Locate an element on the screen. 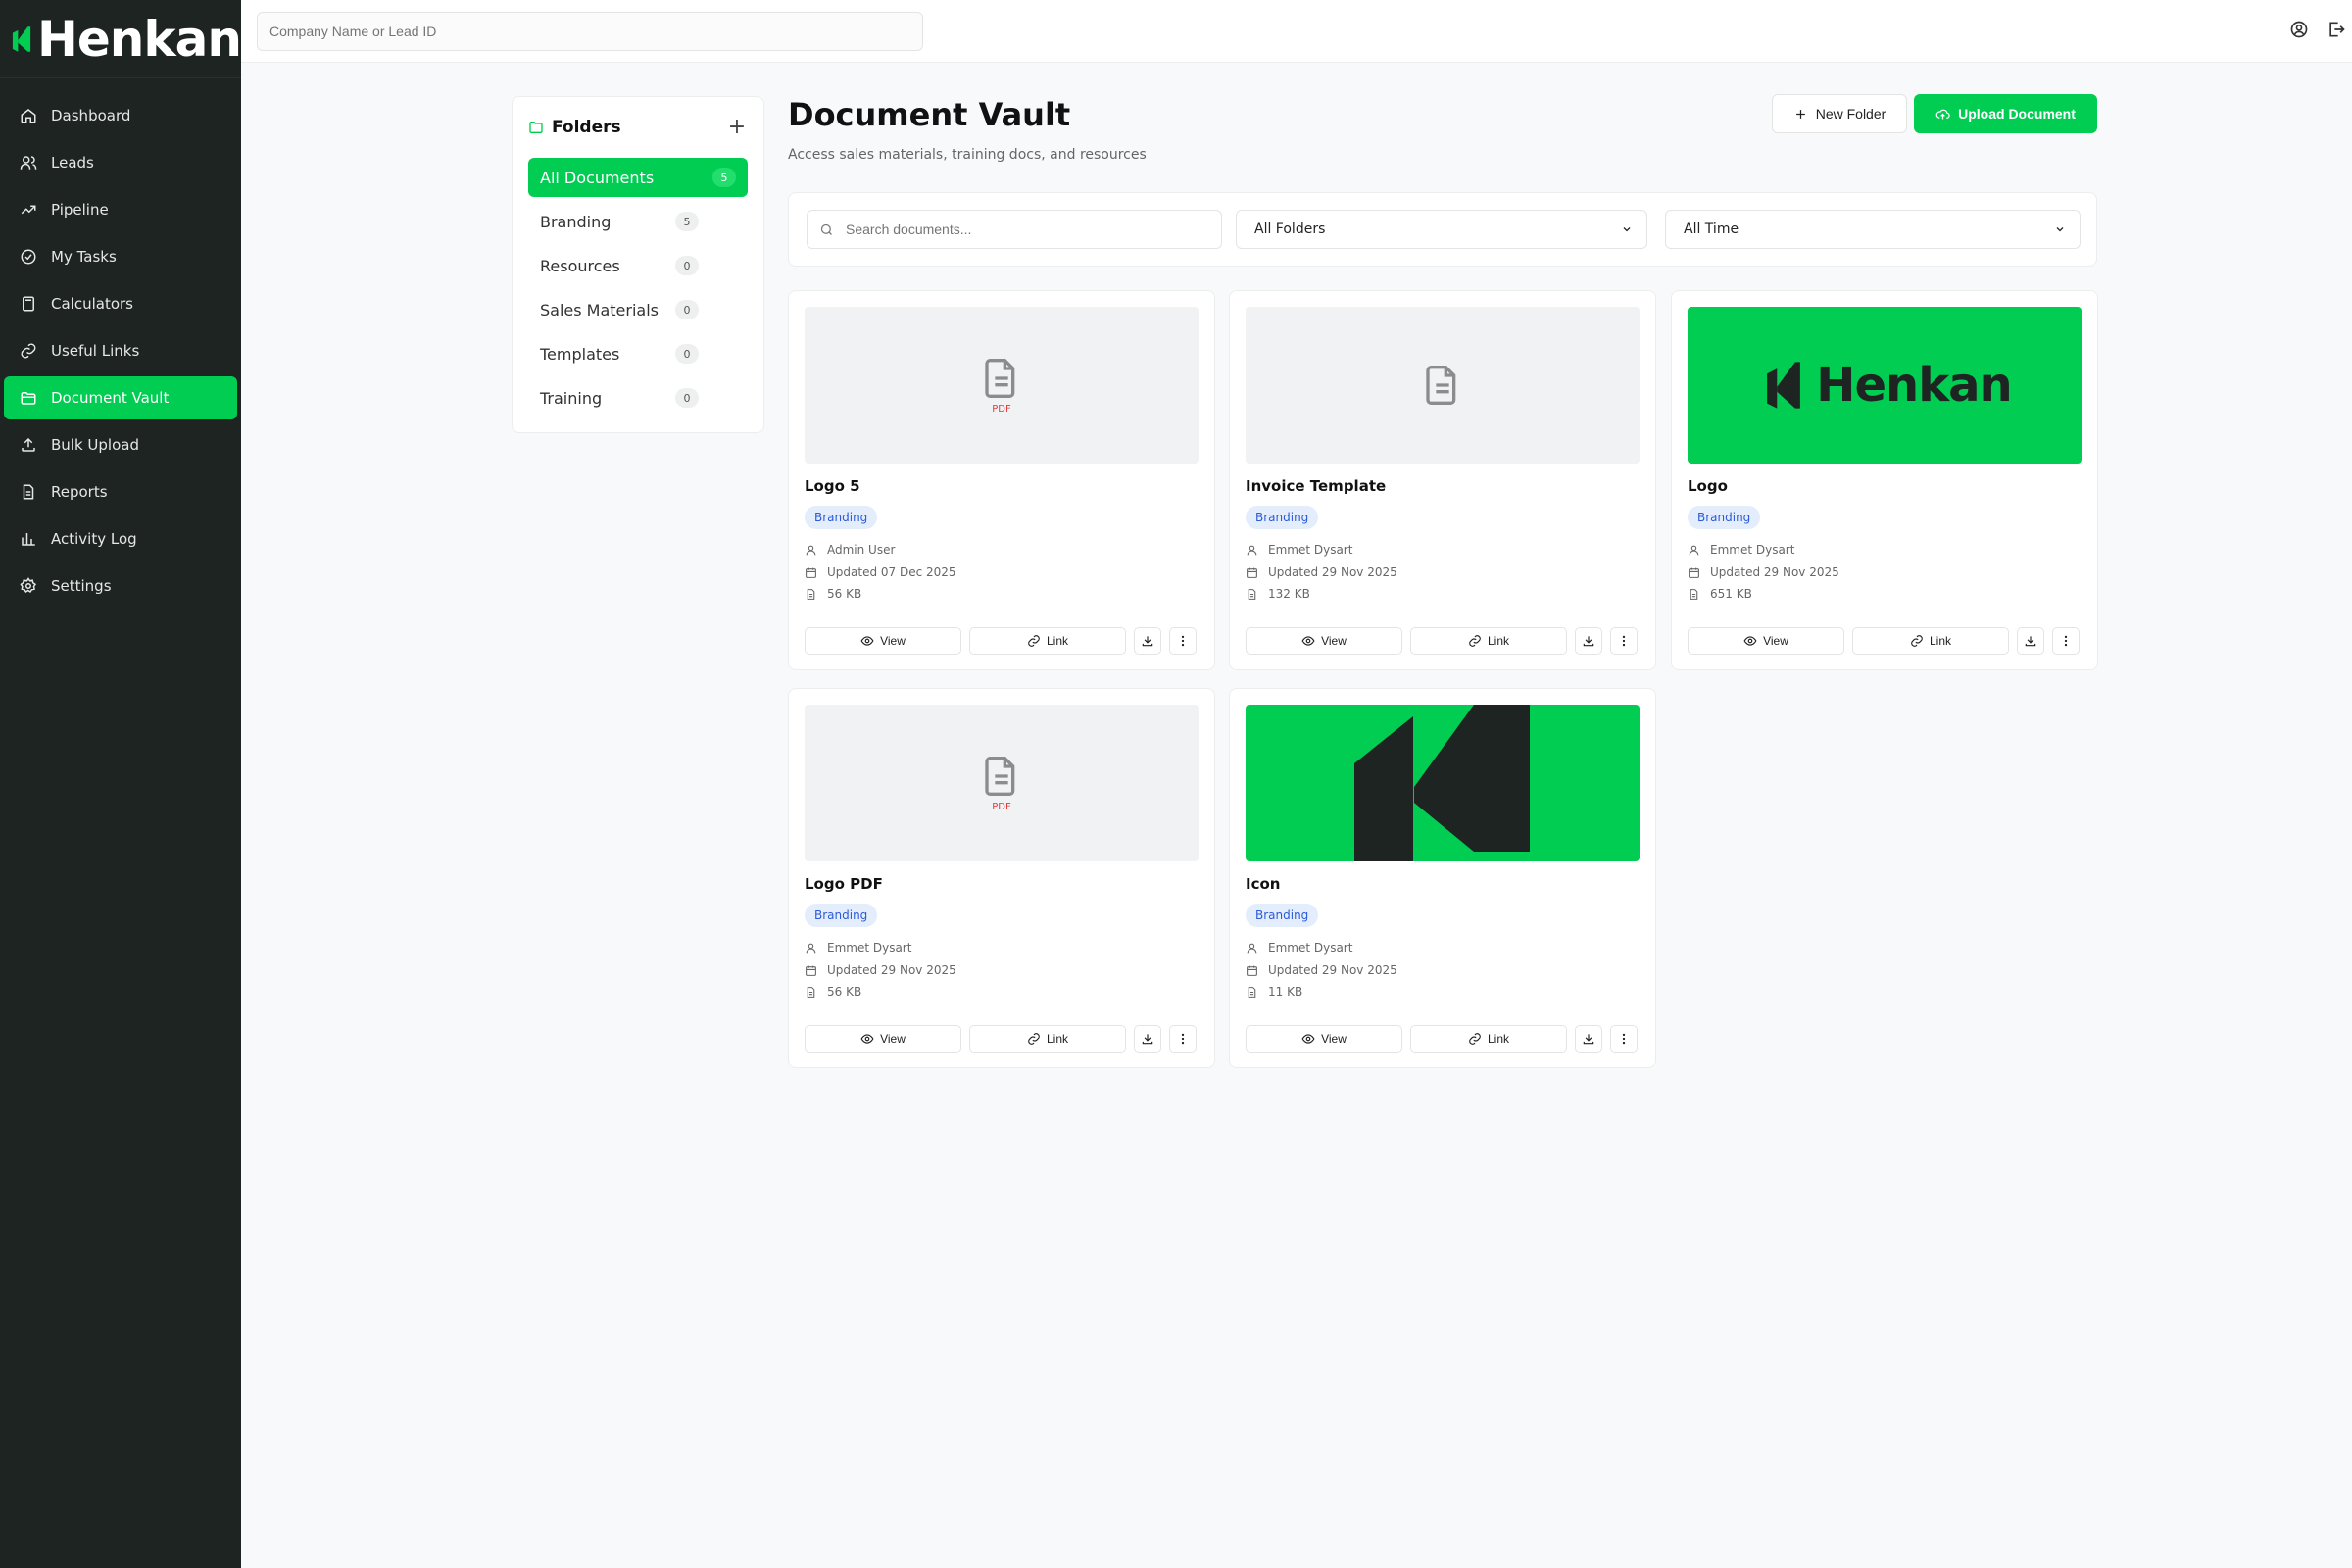 The width and height of the screenshot is (2352, 1568). sidebar-item-settings: Settings is located at coordinates (120, 586).